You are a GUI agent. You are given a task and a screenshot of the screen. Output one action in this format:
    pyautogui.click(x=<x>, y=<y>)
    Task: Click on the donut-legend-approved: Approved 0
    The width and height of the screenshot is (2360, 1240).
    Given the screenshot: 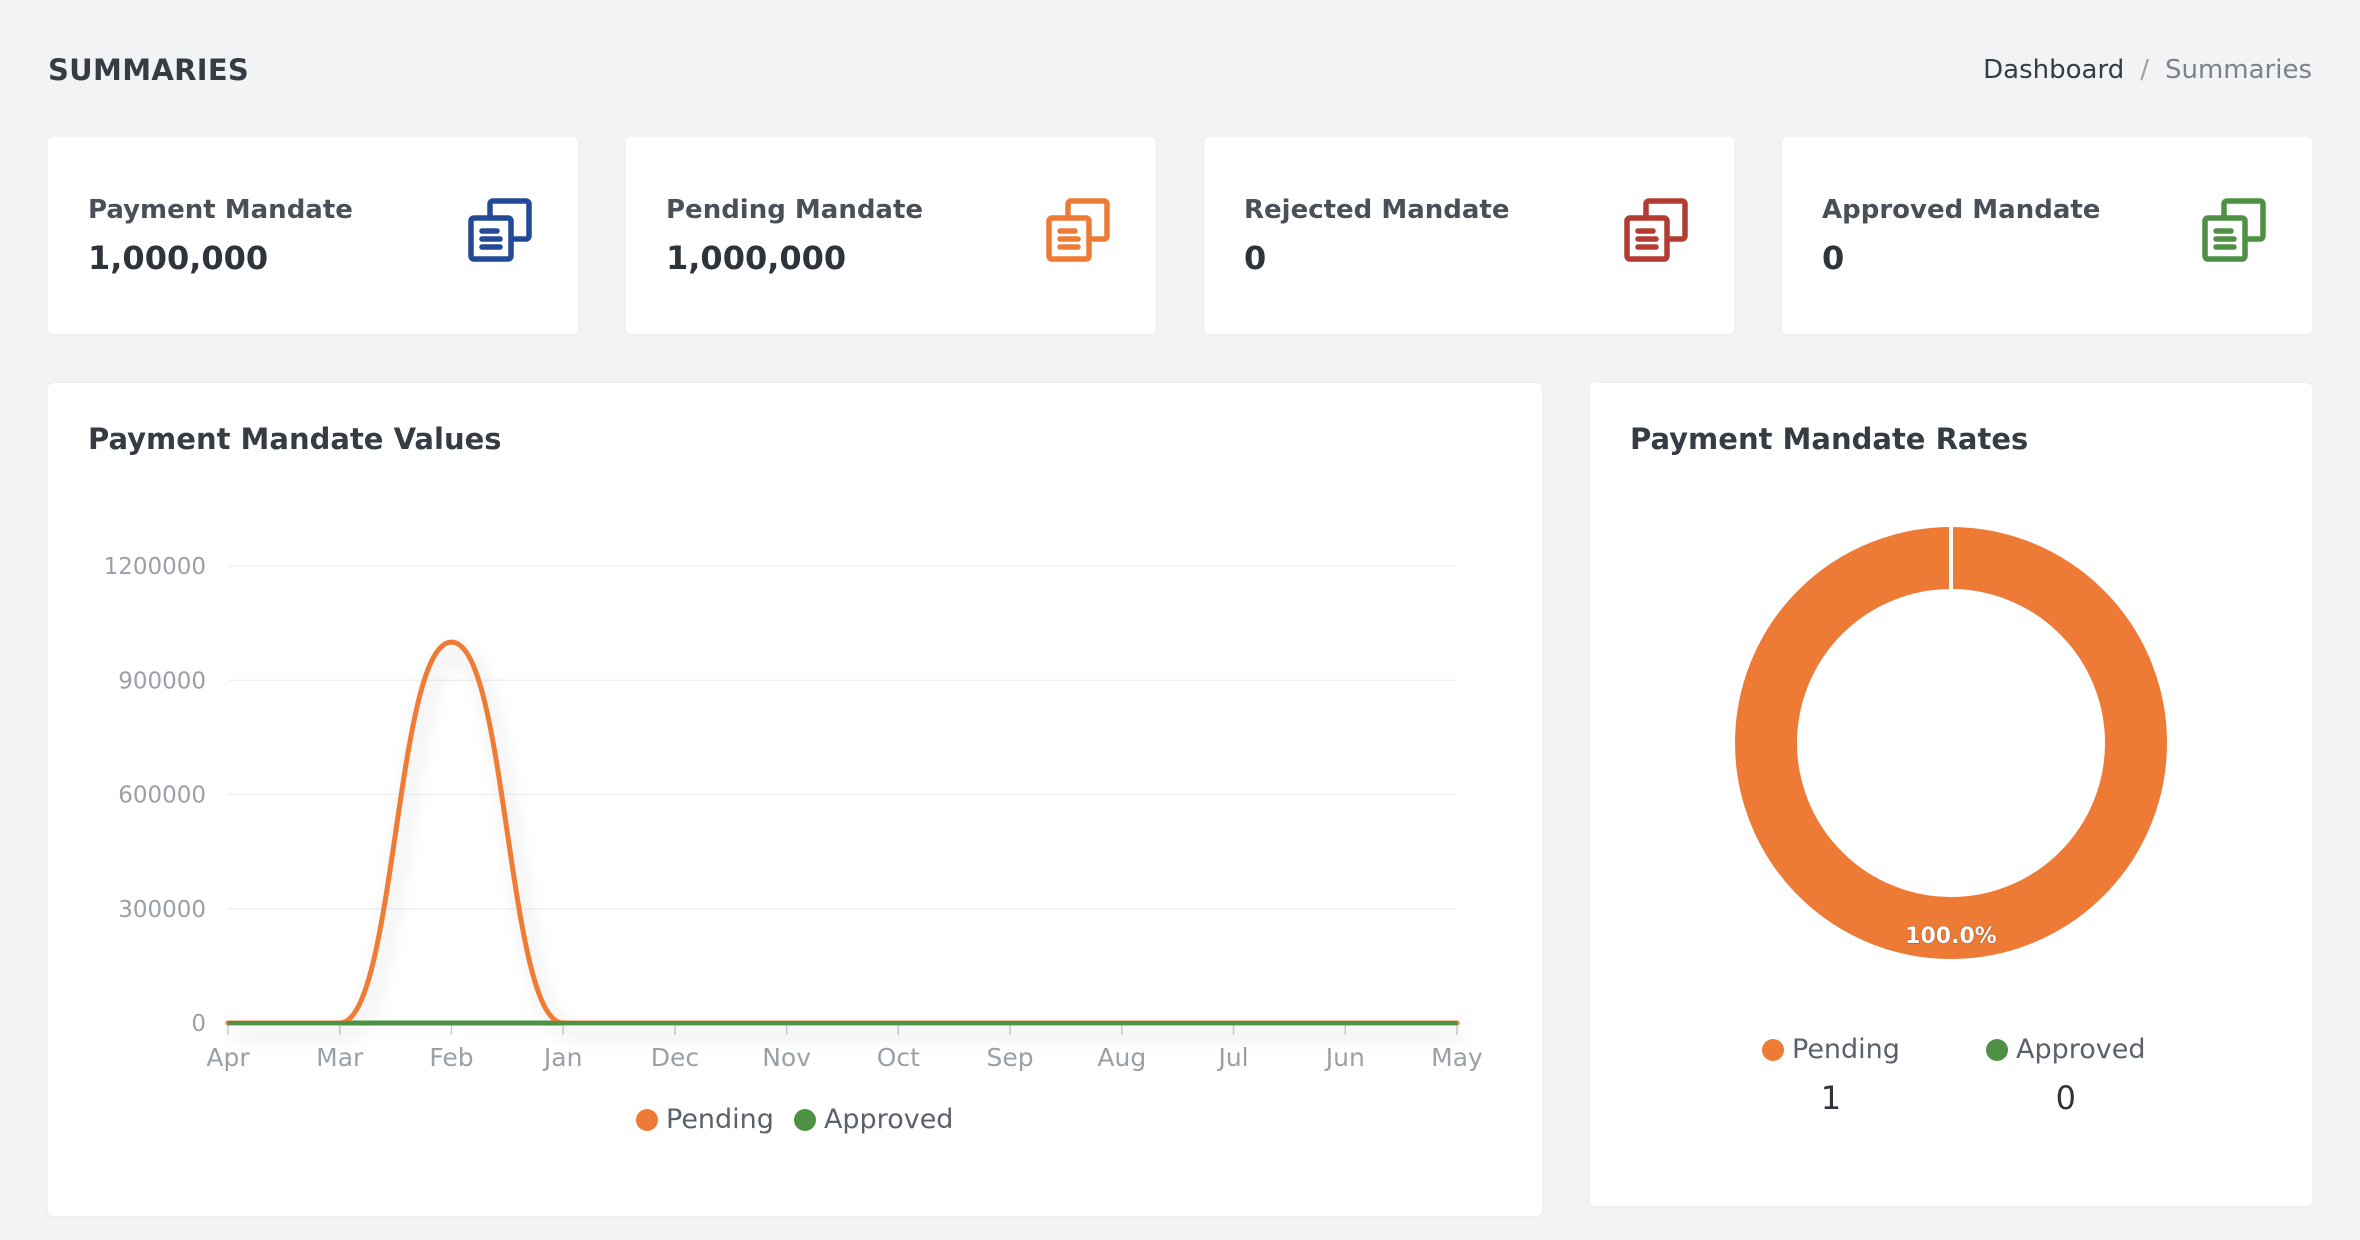 What is the action you would take?
    pyautogui.click(x=2066, y=1075)
    